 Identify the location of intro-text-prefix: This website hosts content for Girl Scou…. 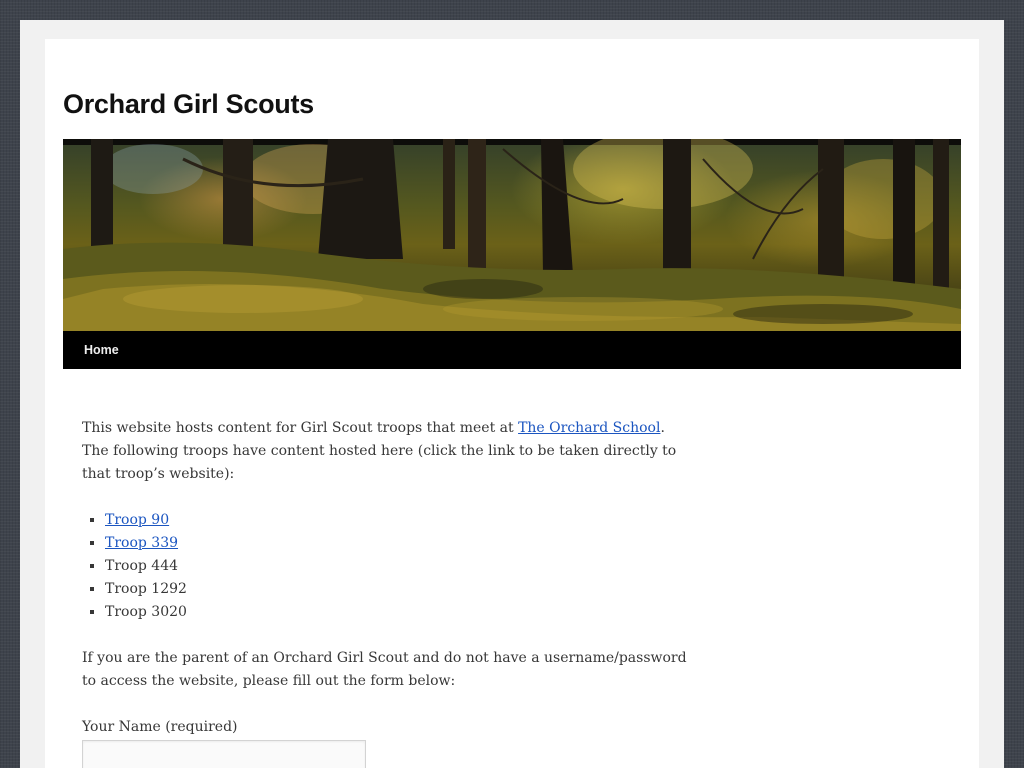
(300, 428).